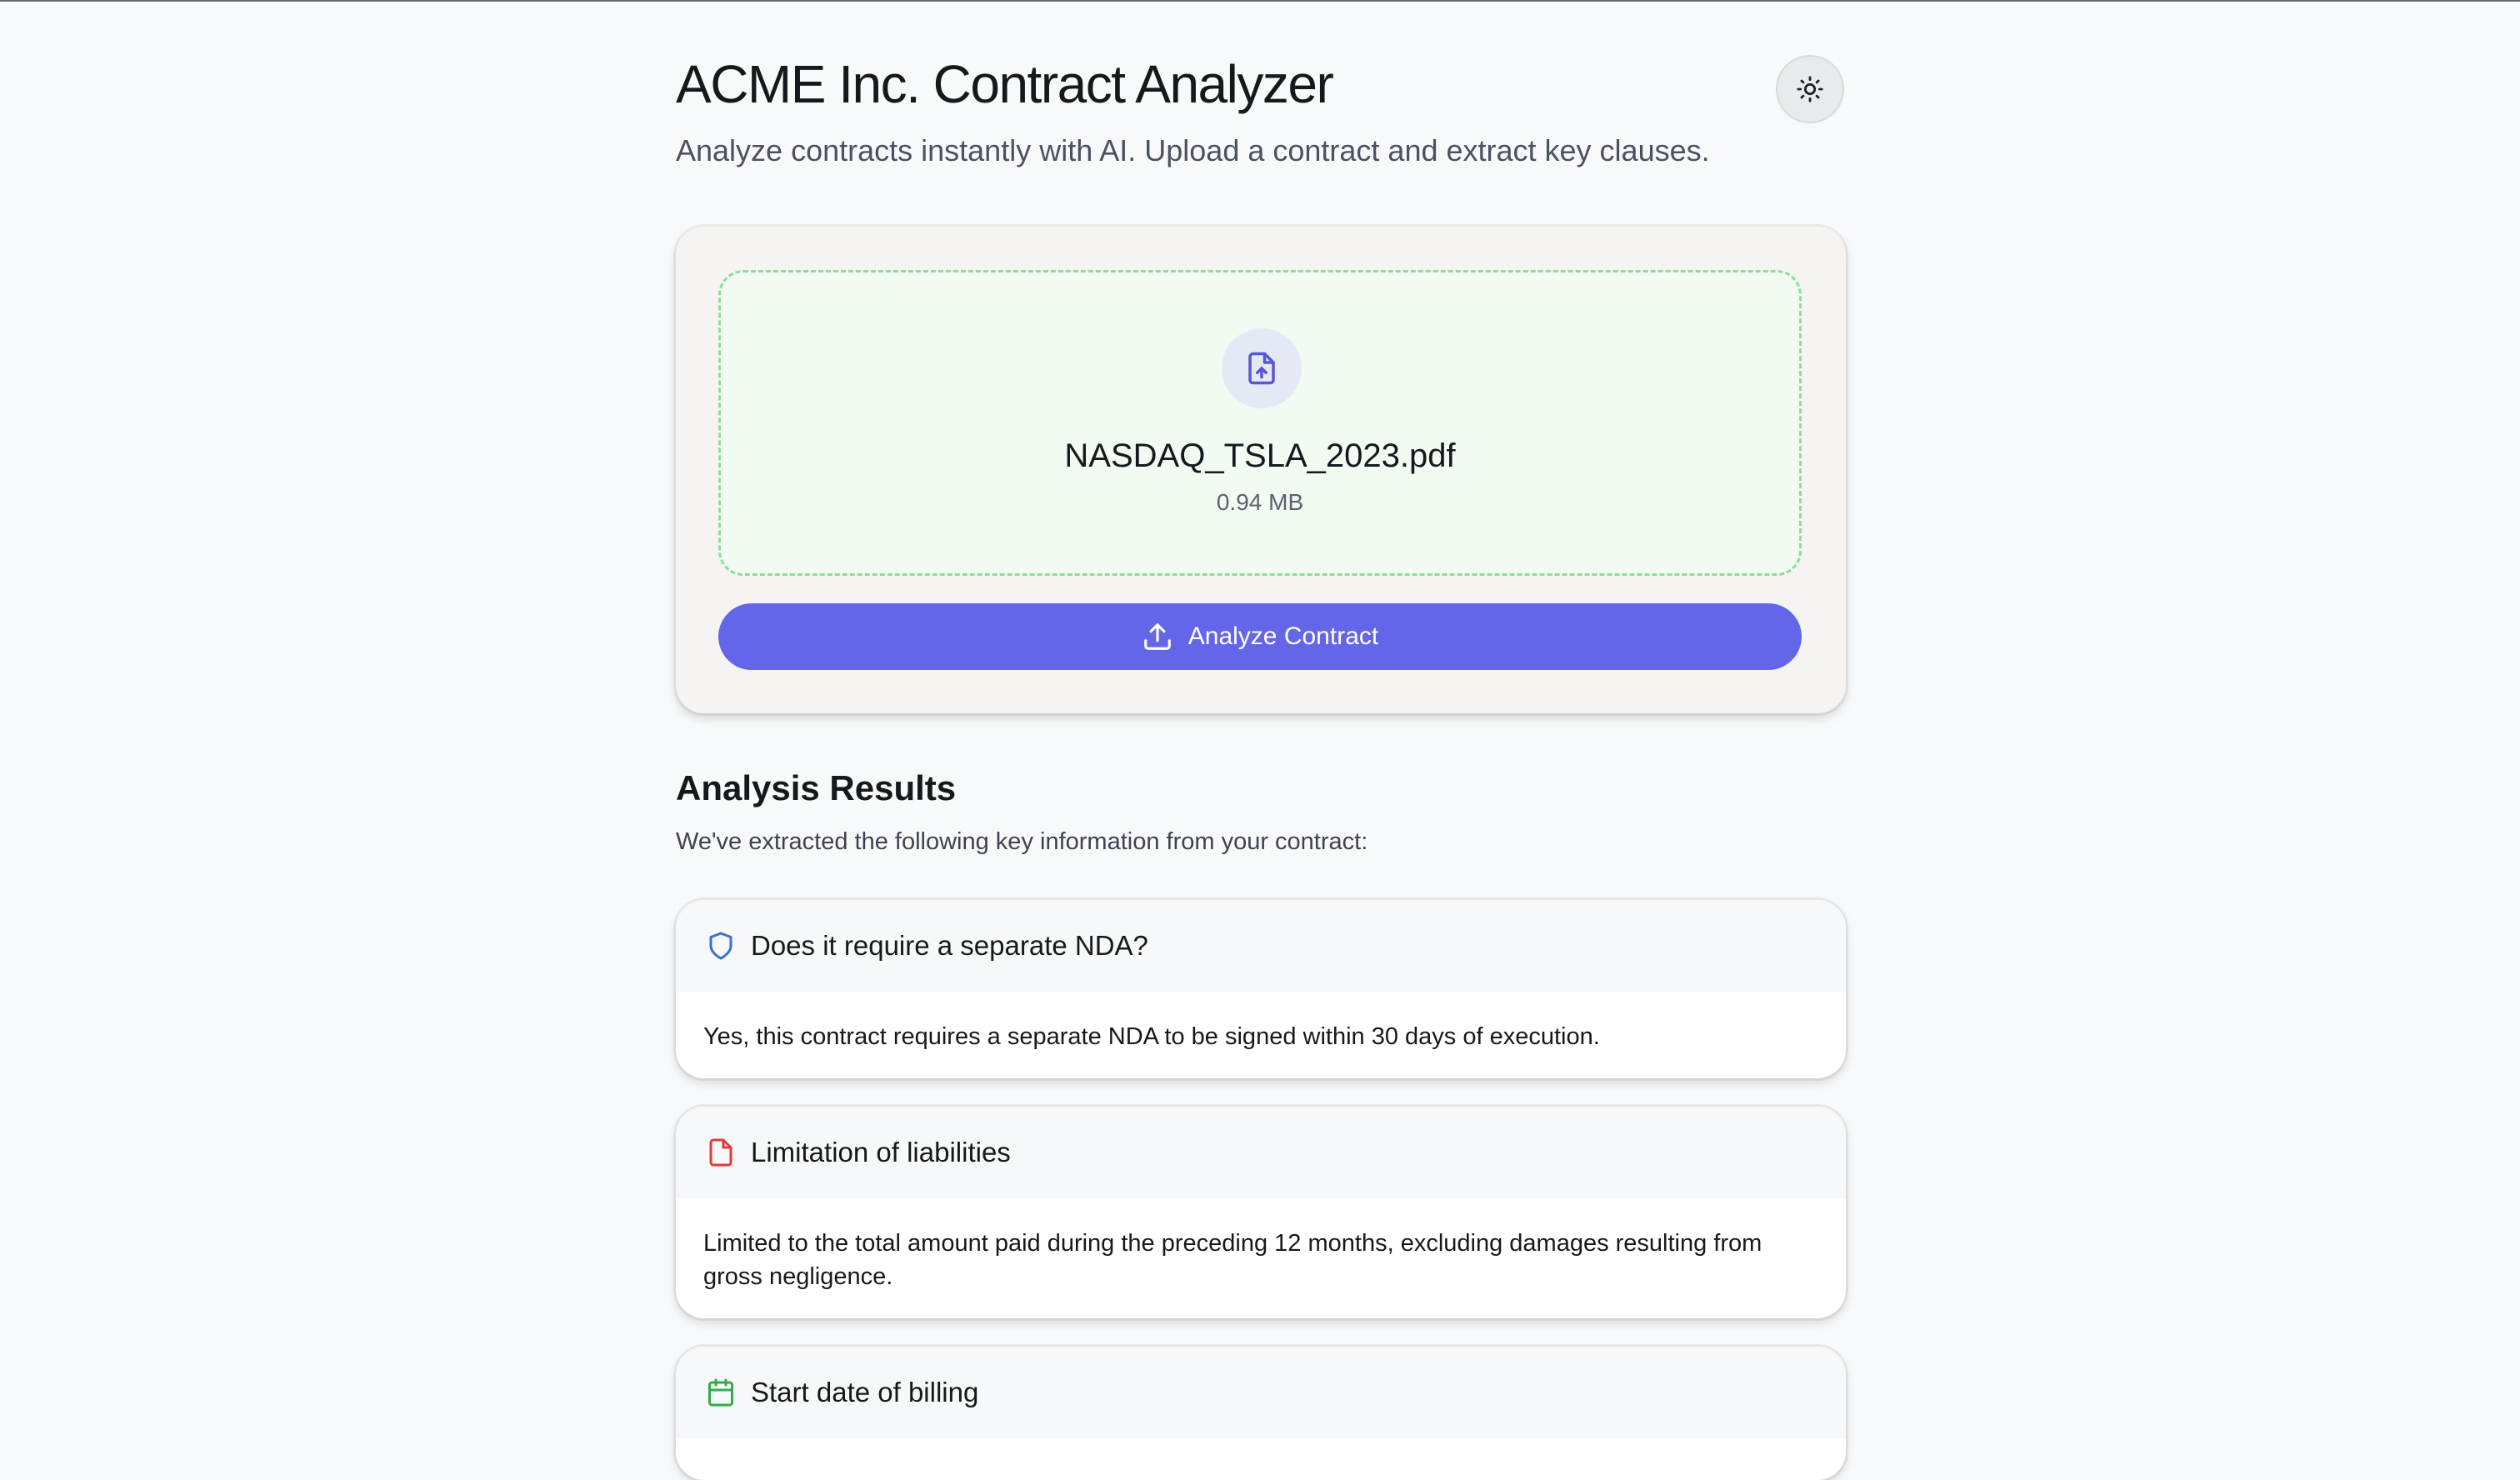 This screenshot has width=2520, height=1480. What do you see at coordinates (1005, 84) in the screenshot?
I see `page-title: ACME Inc. Contract Analyzer` at bounding box center [1005, 84].